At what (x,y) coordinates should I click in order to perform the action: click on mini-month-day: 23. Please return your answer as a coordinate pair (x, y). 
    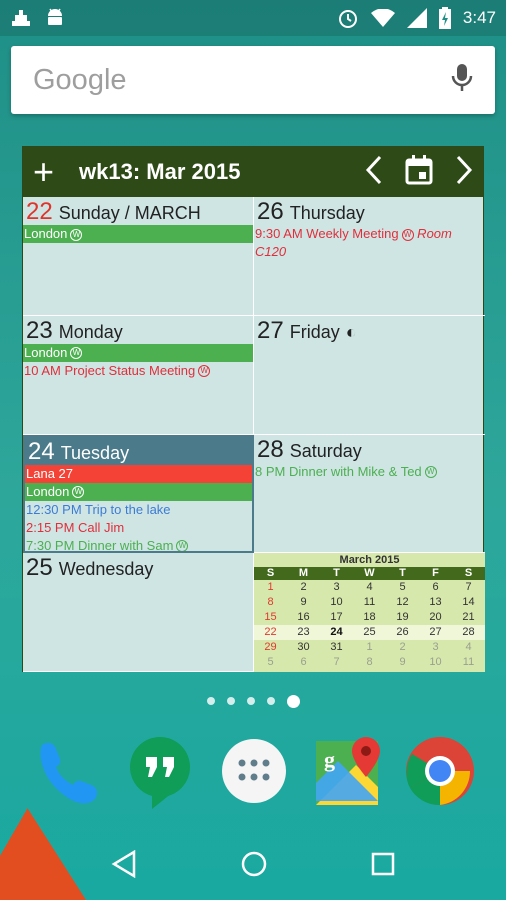
    Looking at the image, I should click on (303, 633).